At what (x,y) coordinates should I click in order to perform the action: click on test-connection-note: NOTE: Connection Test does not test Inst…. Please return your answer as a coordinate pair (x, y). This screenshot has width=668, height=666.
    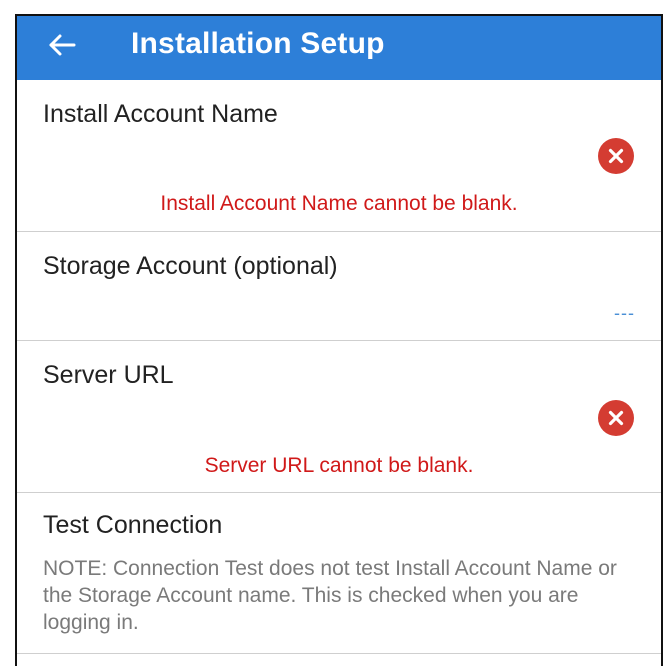
    Looking at the image, I should click on (330, 595).